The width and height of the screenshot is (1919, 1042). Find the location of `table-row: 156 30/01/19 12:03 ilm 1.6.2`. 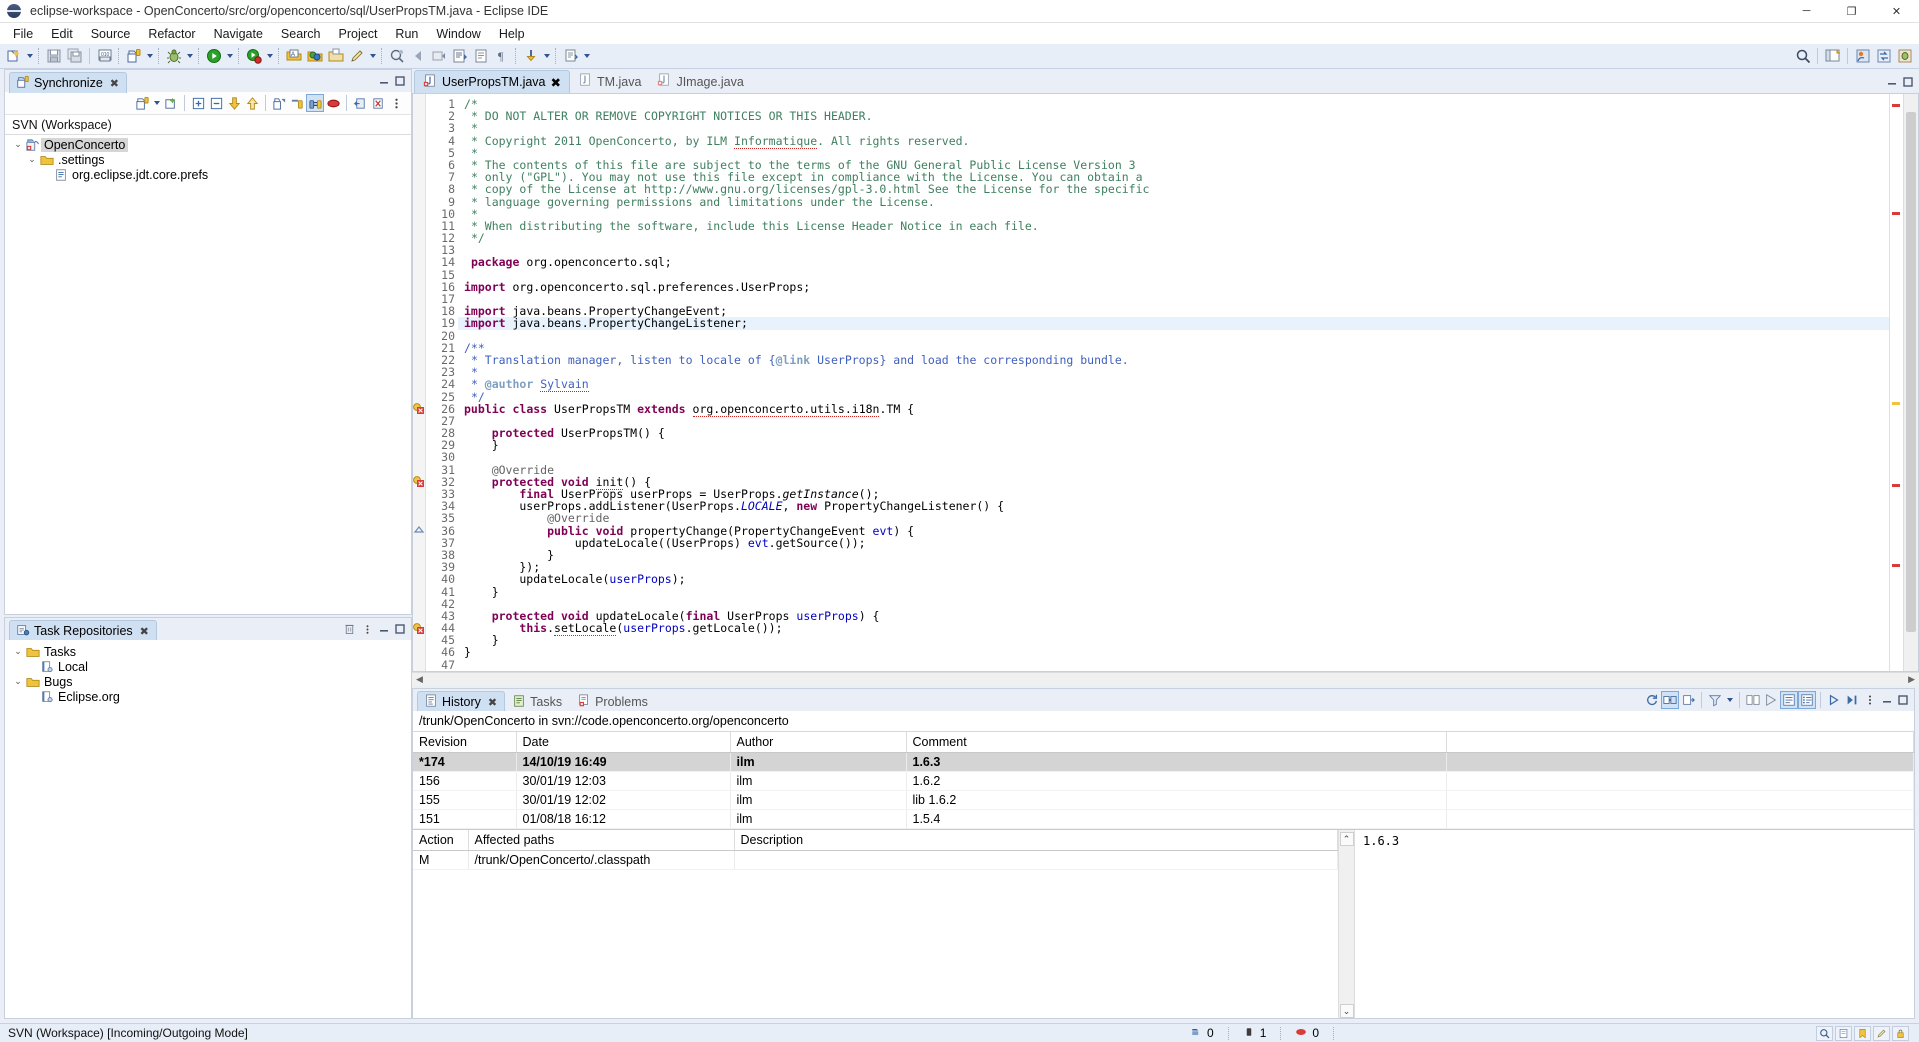

table-row: 156 30/01/19 12:03 ilm 1.6.2 is located at coordinates (1163, 781).